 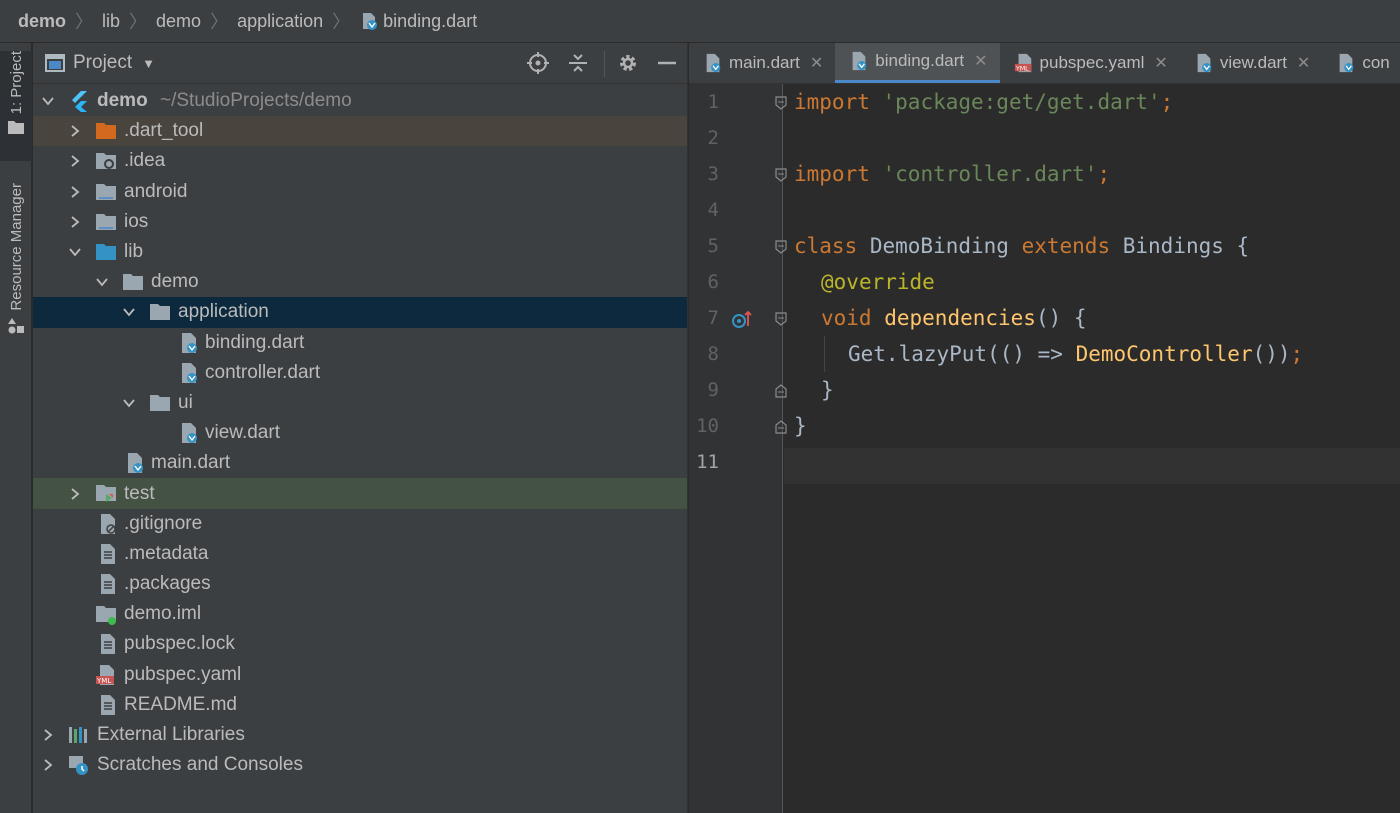 What do you see at coordinates (762, 63) in the screenshot?
I see `tab-main-dart: main.dart ✕` at bounding box center [762, 63].